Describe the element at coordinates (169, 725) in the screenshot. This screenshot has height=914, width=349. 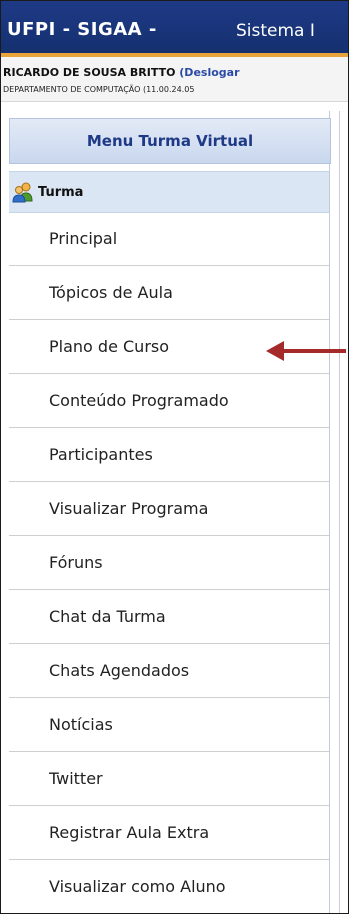
I see `menu-item-noticias: Notícias` at that location.